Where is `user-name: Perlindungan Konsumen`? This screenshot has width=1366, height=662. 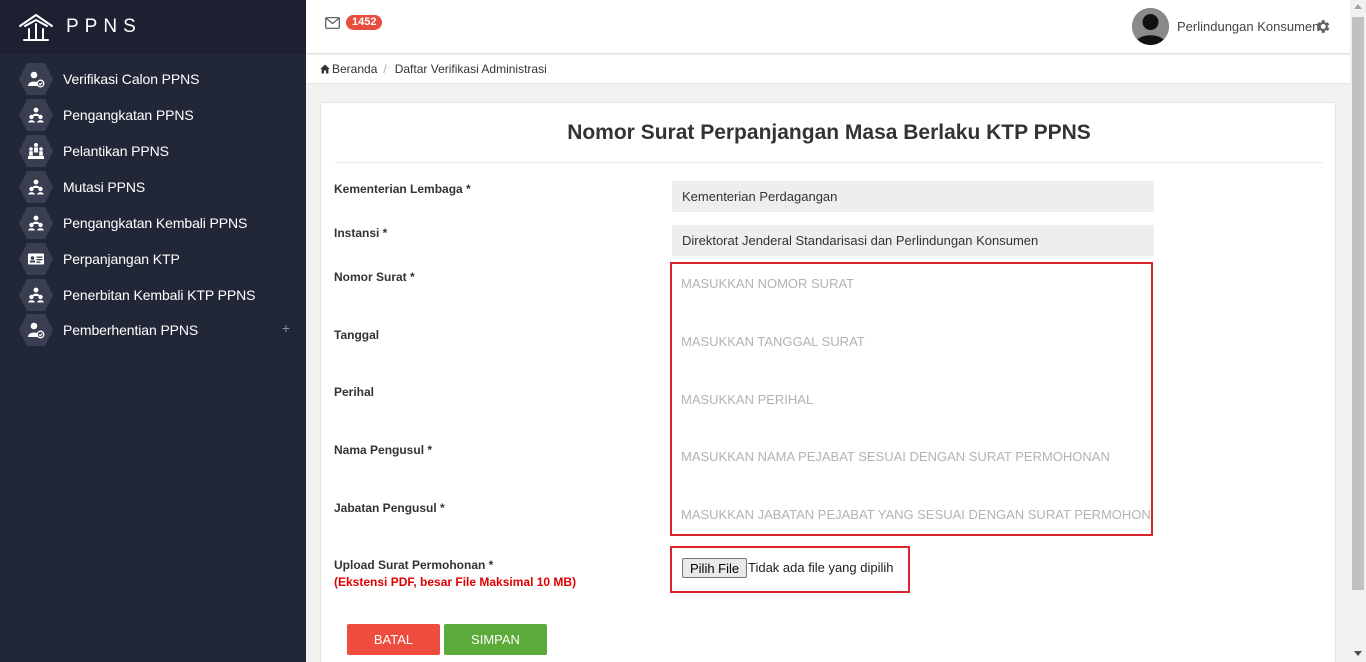
user-name: Perlindungan Konsumen is located at coordinates (1248, 26).